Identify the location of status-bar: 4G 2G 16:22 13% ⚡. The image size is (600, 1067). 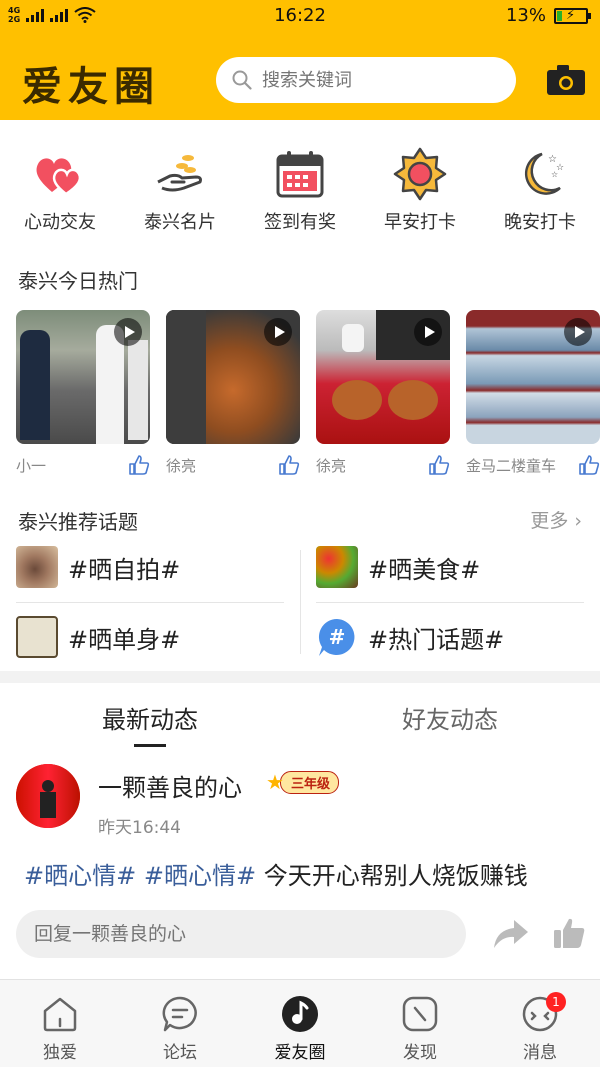
(300, 16).